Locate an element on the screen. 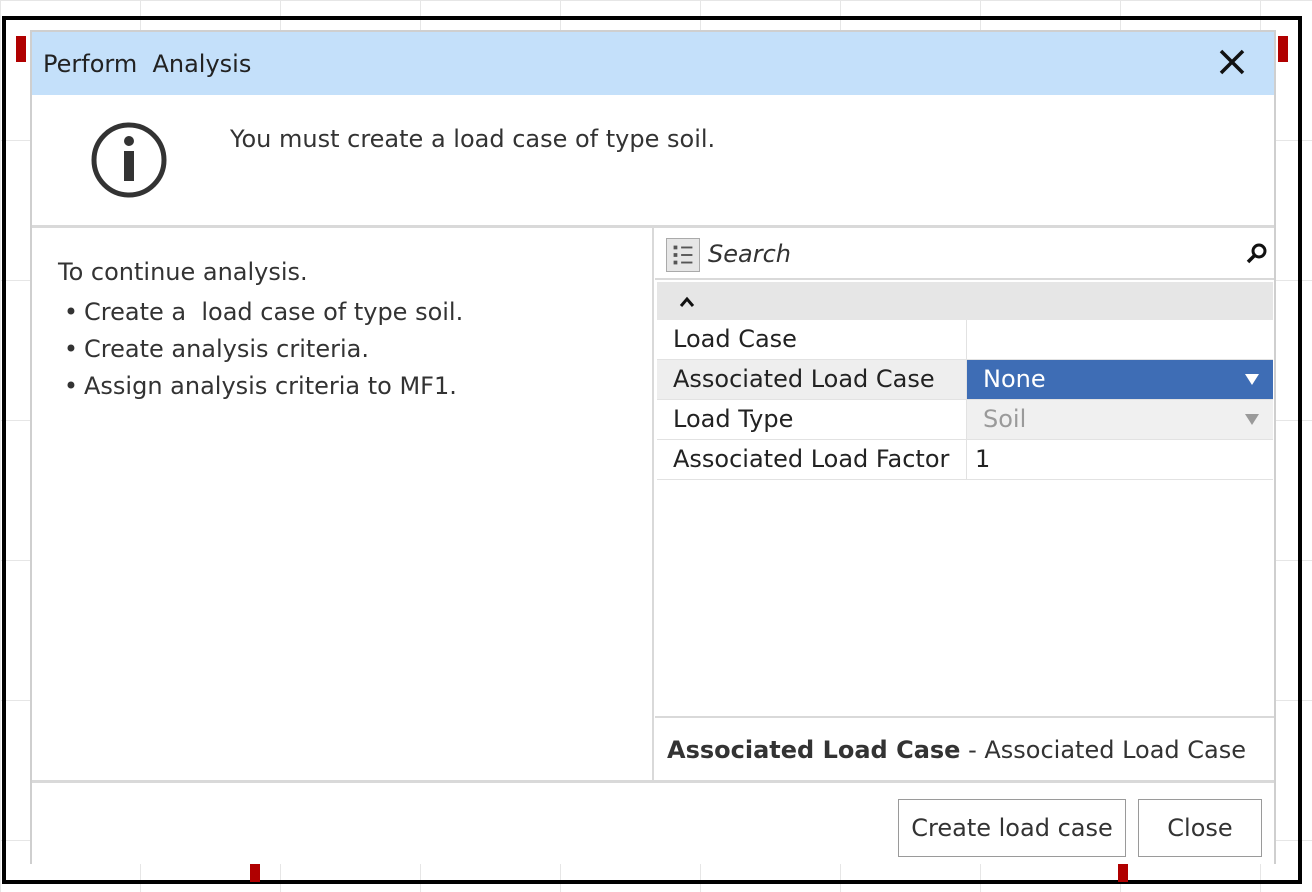  property-name: Load Type is located at coordinates (733, 419).